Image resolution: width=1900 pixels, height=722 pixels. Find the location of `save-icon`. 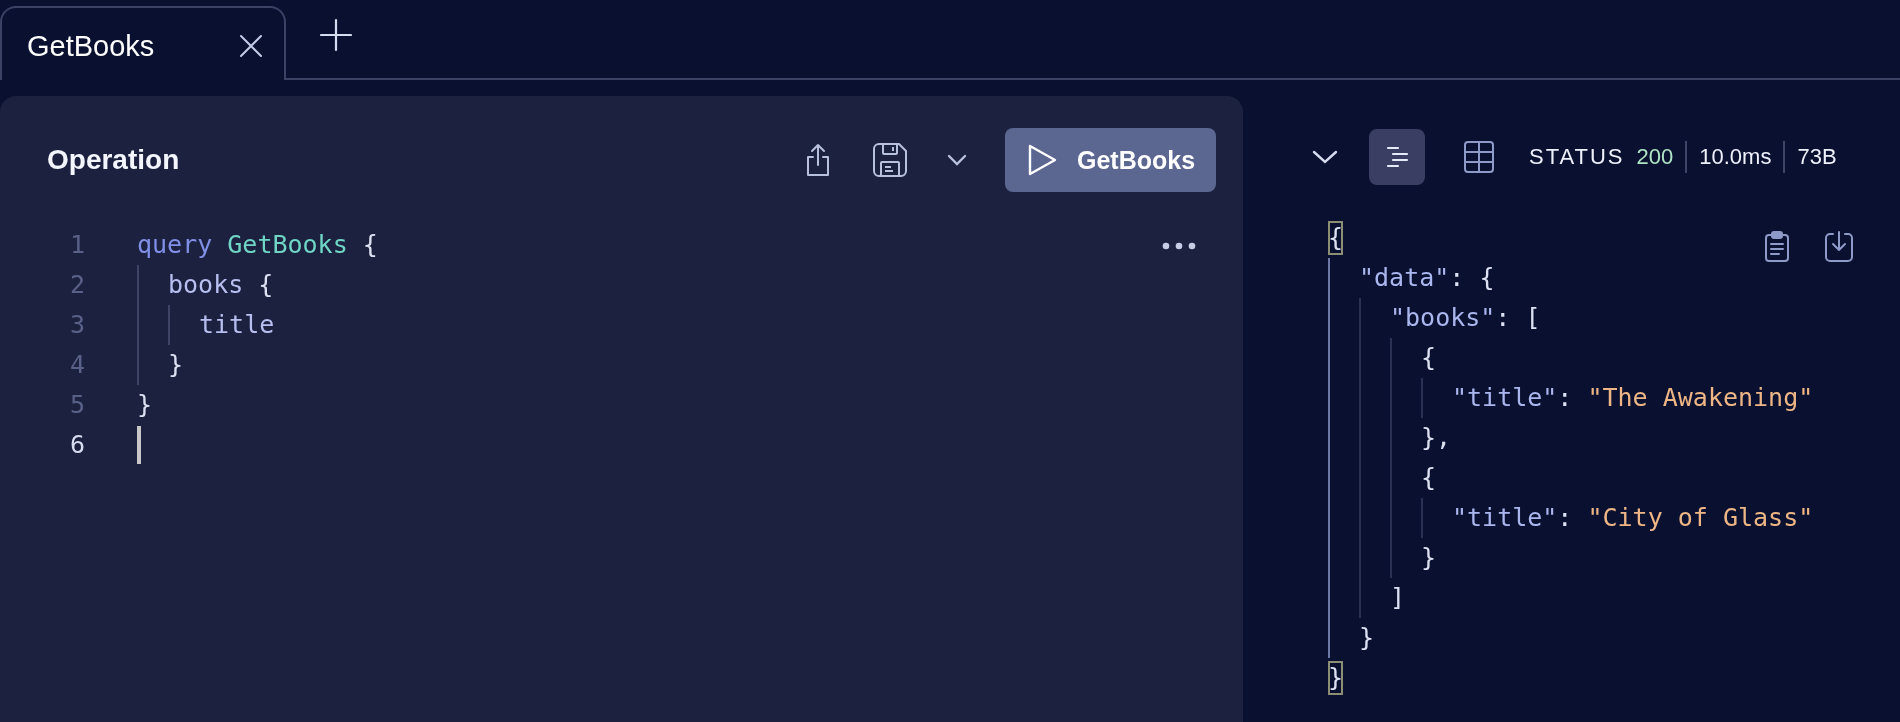

save-icon is located at coordinates (890, 160).